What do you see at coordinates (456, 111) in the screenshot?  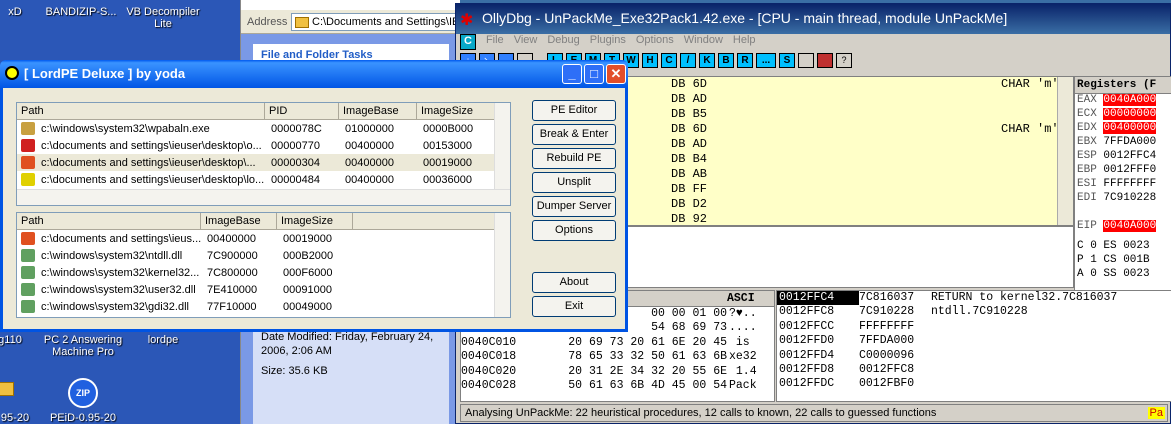 I see `col-imagesize: ImageSize` at bounding box center [456, 111].